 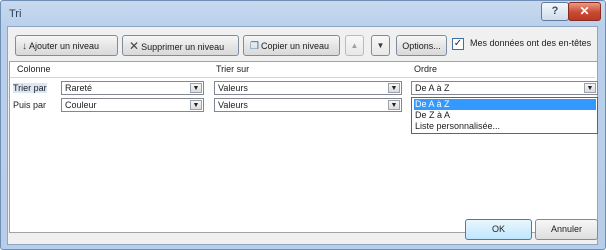 What do you see at coordinates (584, 11) in the screenshot?
I see `close-button: ✕` at bounding box center [584, 11].